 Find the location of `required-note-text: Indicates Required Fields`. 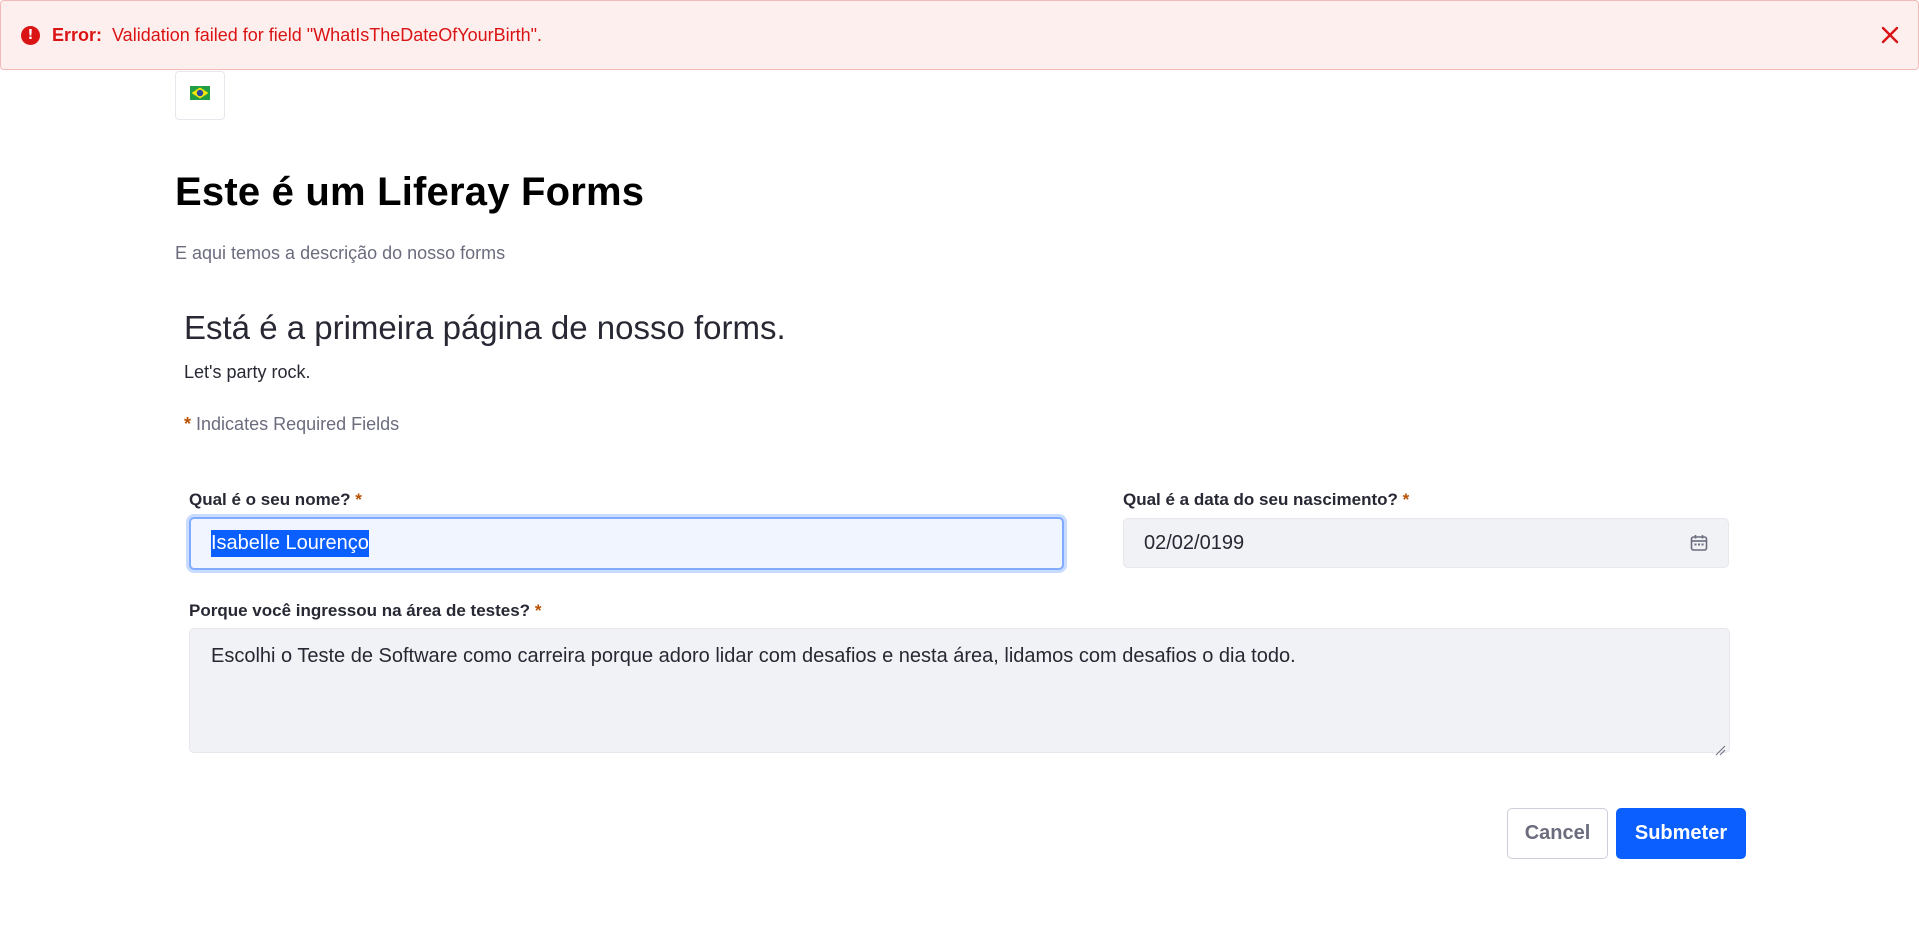

required-note-text: Indicates Required Fields is located at coordinates (298, 424).